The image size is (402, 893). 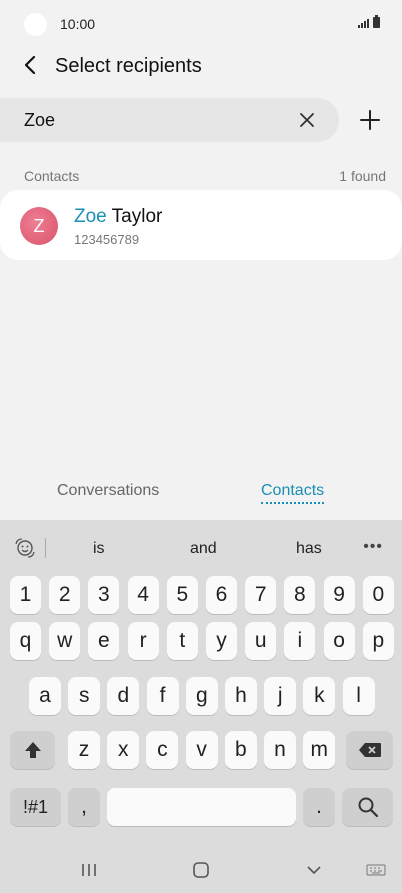 I want to click on search-key, so click(x=367, y=807).